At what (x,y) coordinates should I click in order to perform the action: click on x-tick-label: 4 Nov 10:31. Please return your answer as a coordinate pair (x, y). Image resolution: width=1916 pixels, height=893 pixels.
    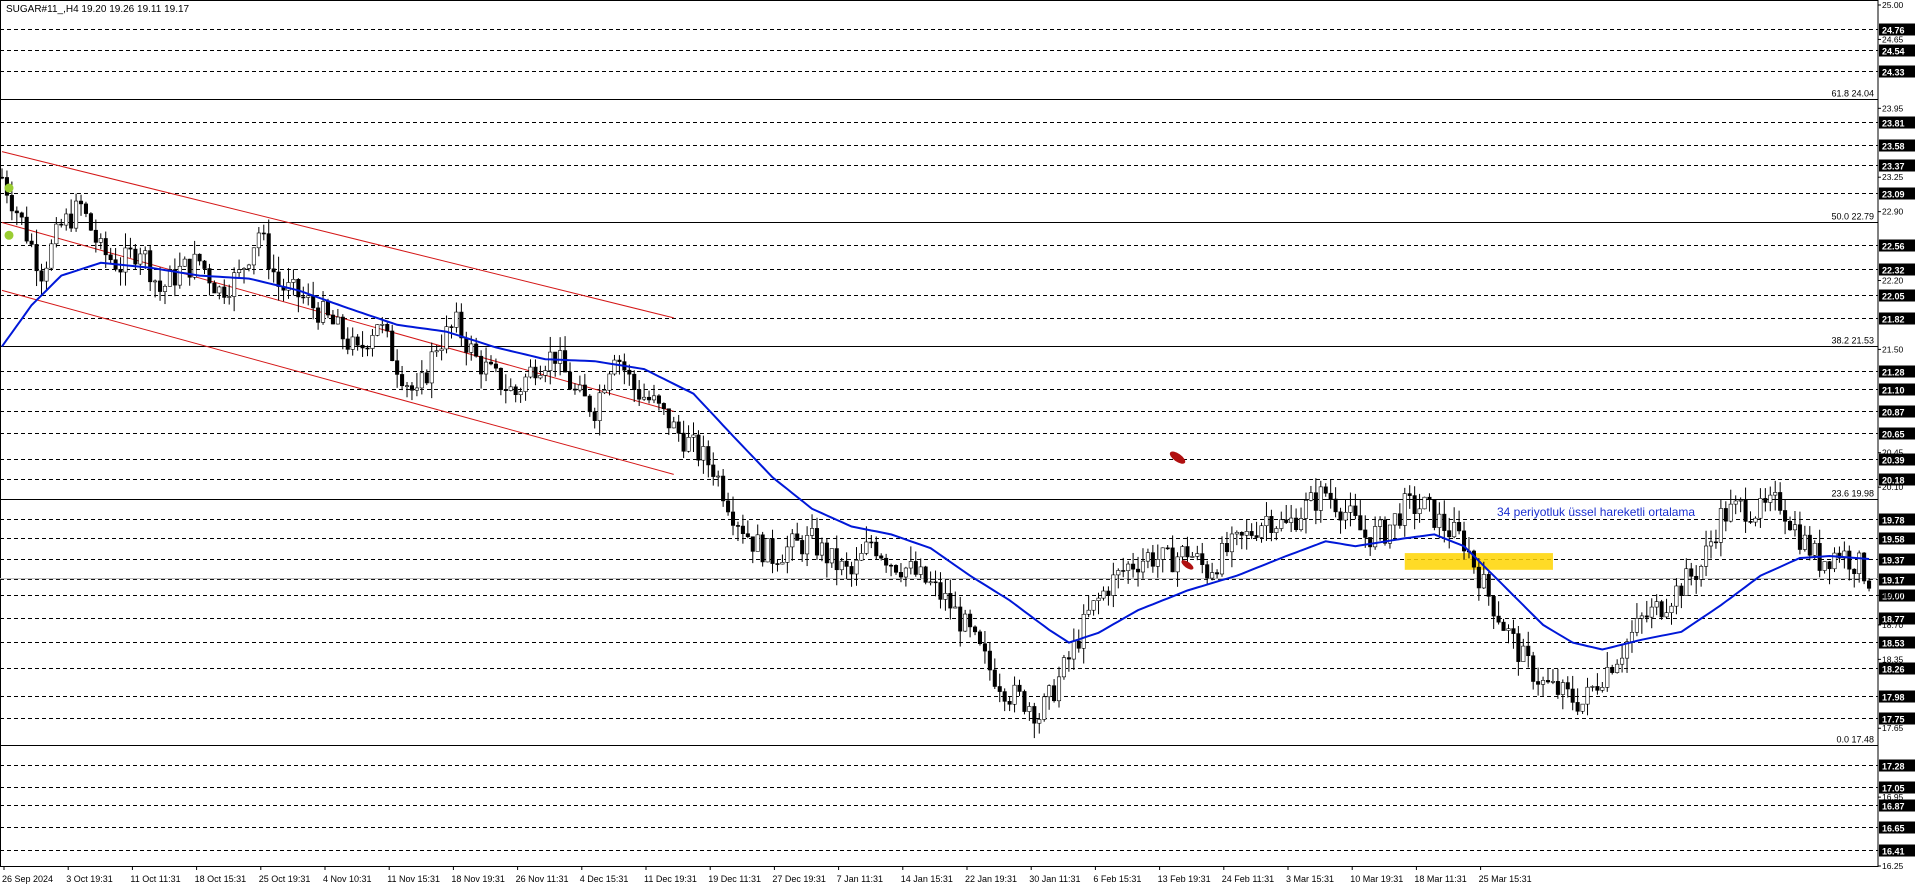
    Looking at the image, I should click on (347, 879).